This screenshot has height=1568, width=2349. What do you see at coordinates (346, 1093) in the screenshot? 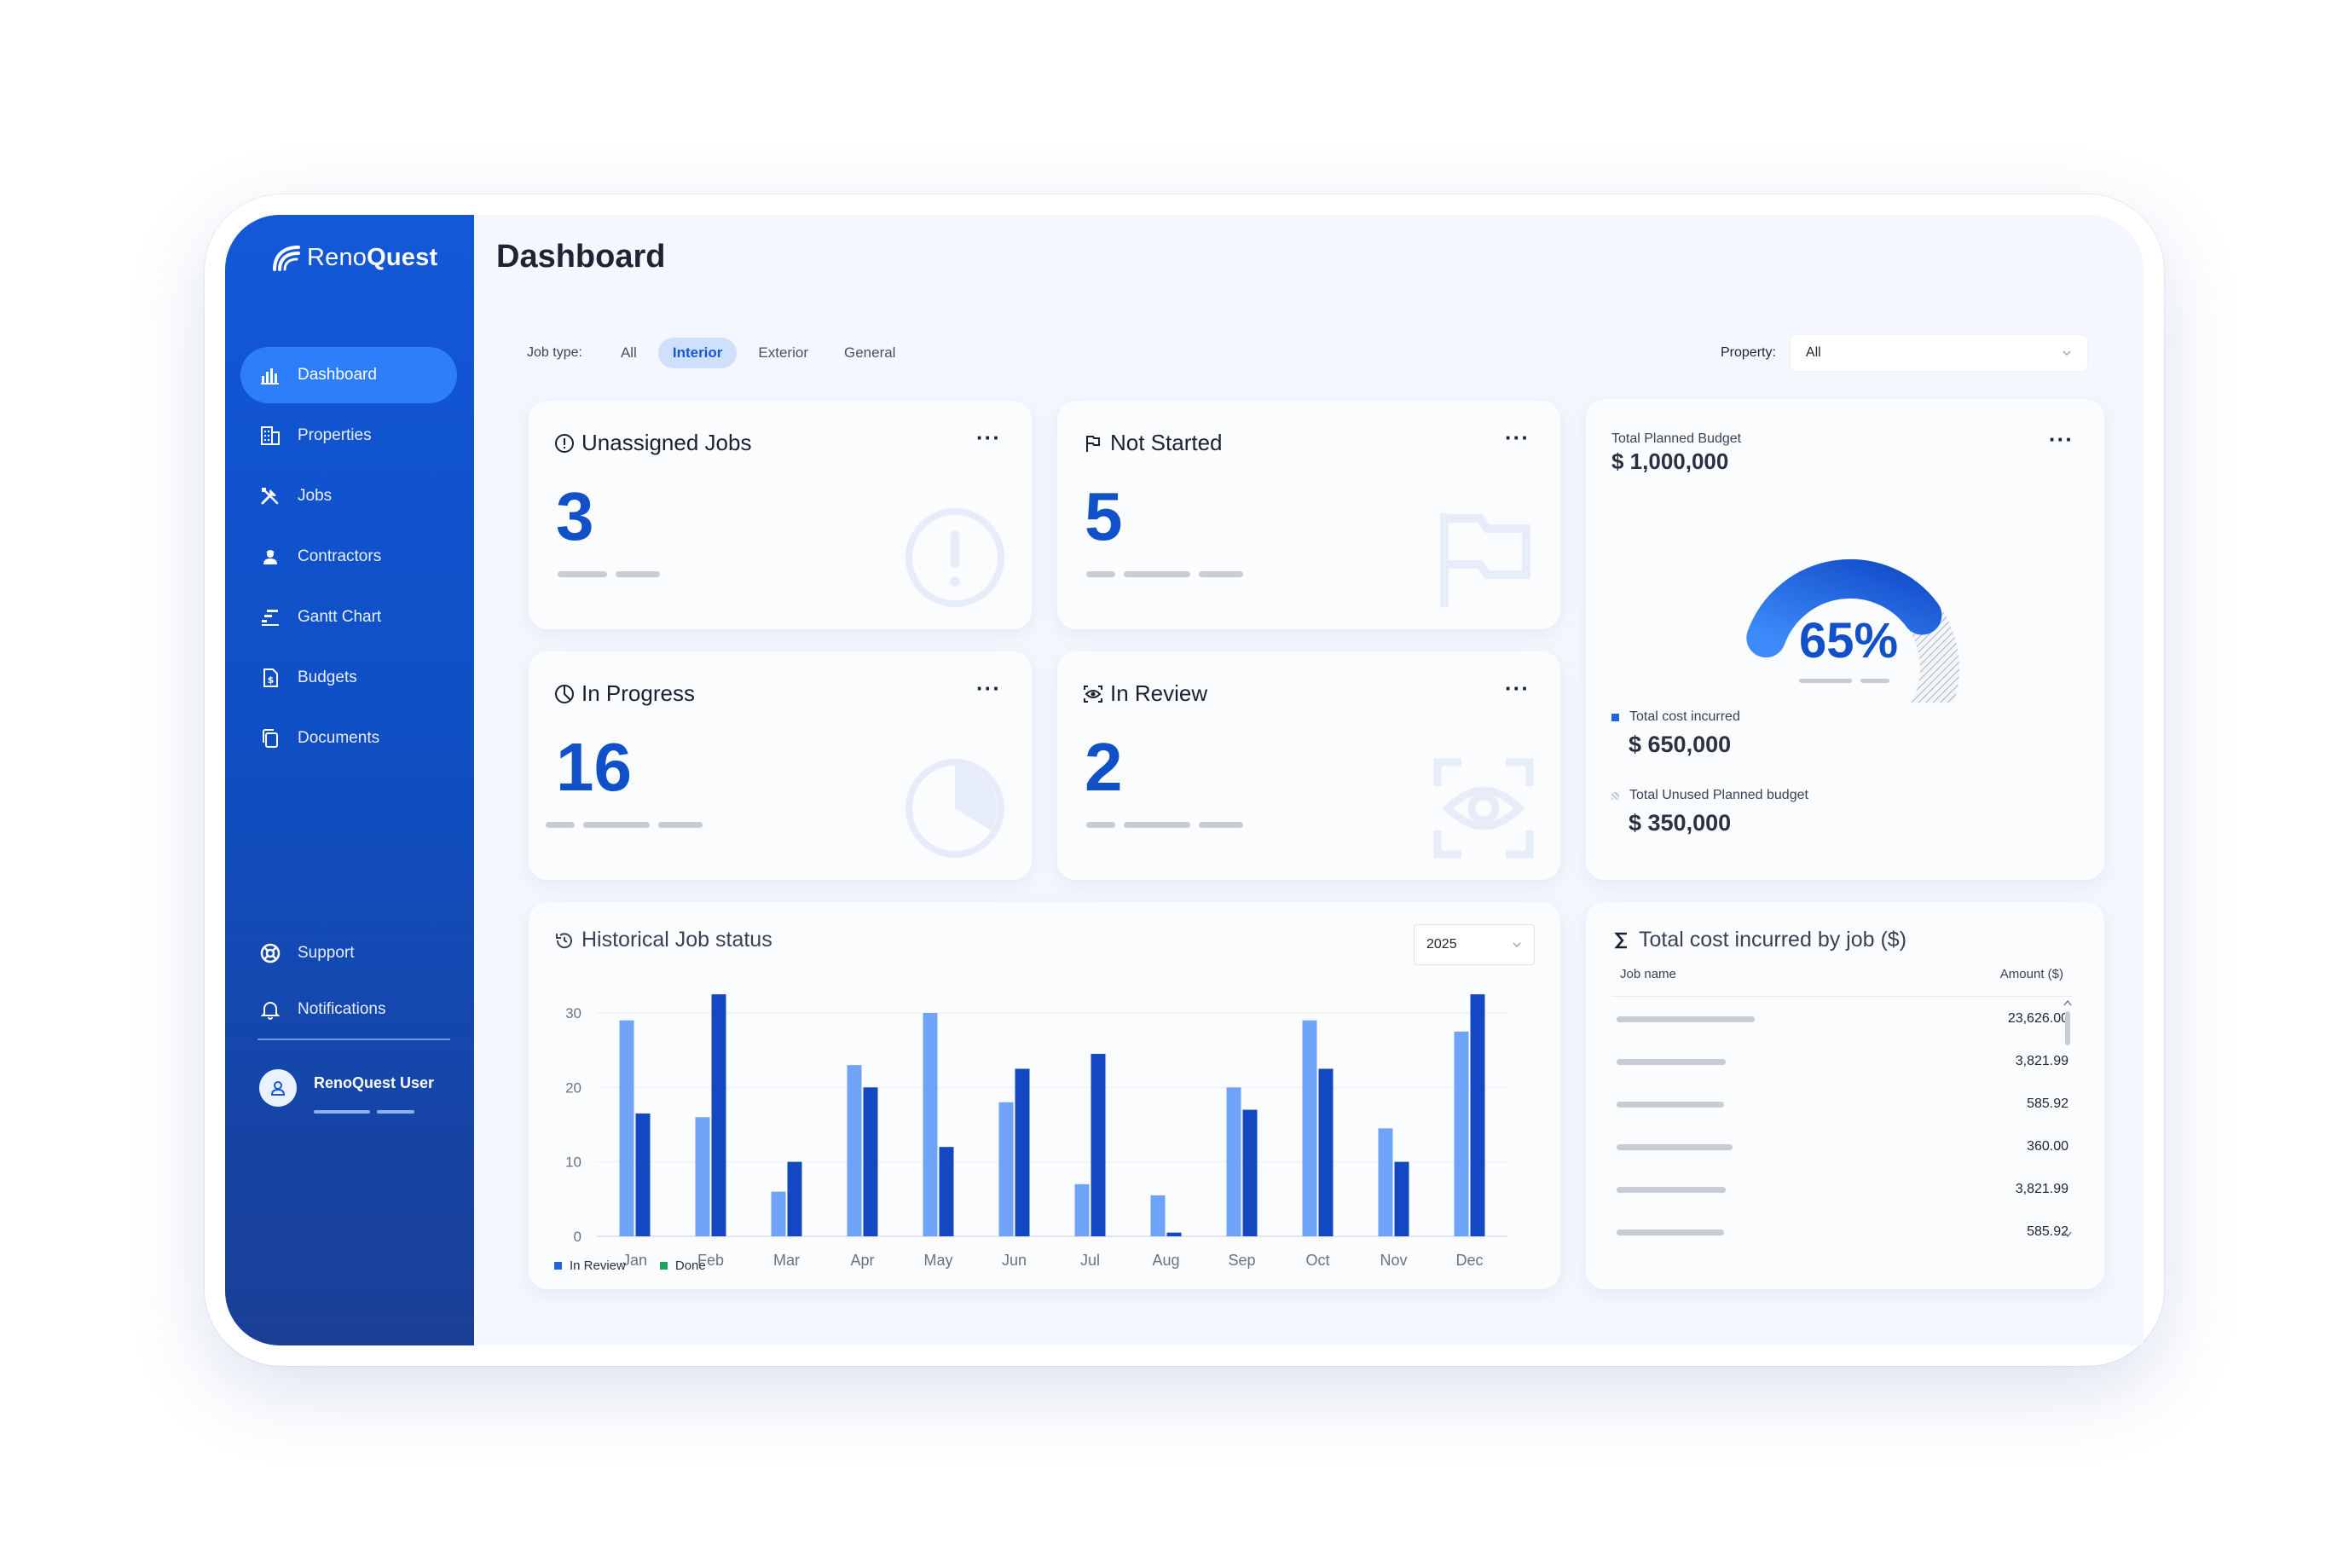
I see `user-profile: RenoQuest User` at bounding box center [346, 1093].